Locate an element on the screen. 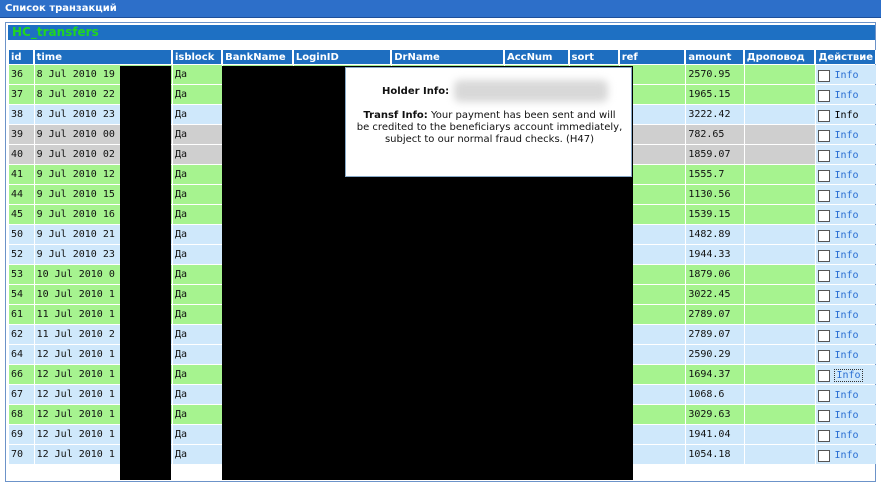  cell-id: 40 is located at coordinates (21, 154).